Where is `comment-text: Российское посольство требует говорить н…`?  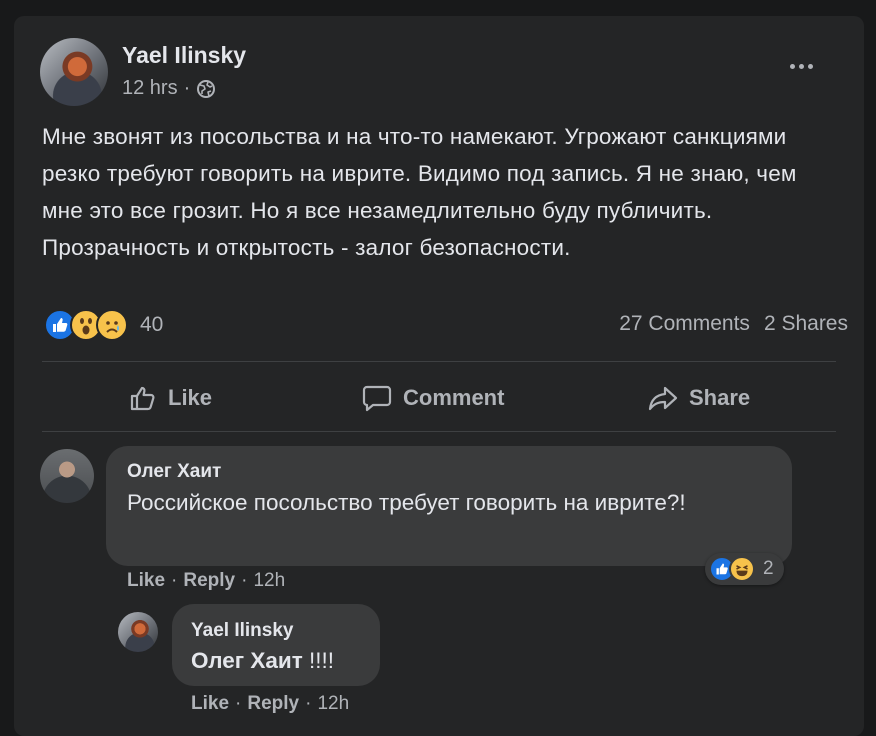
comment-text: Российское посольство требует говорить н… is located at coordinates (406, 502).